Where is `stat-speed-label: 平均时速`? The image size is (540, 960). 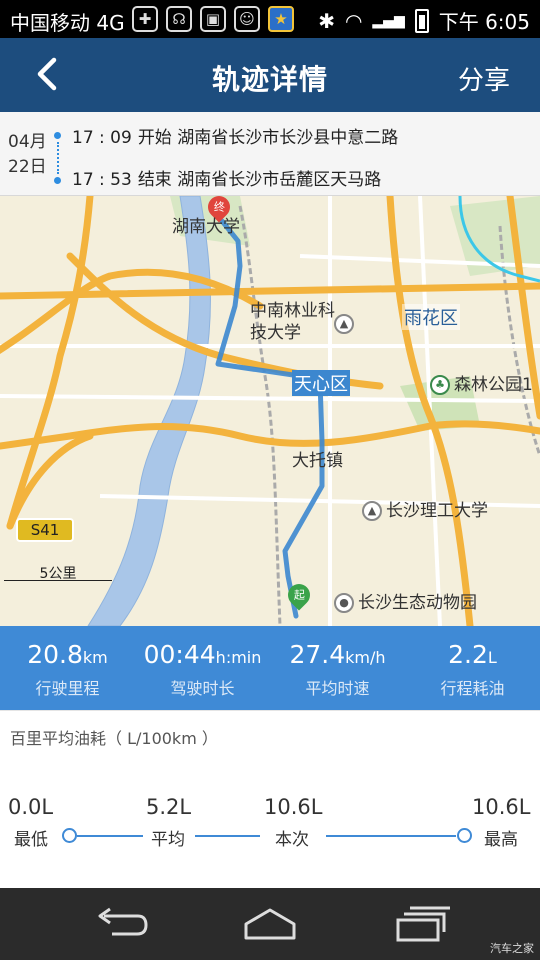 stat-speed-label: 平均时速 is located at coordinates (337, 688).